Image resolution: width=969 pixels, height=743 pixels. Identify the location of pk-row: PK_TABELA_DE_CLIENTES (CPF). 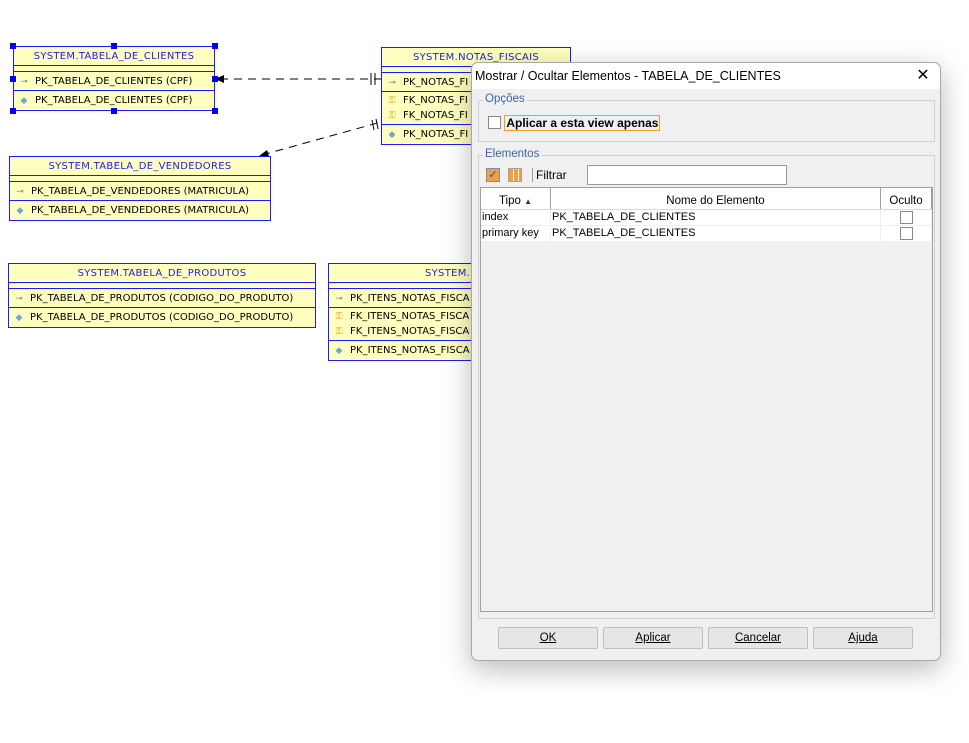
(114, 81).